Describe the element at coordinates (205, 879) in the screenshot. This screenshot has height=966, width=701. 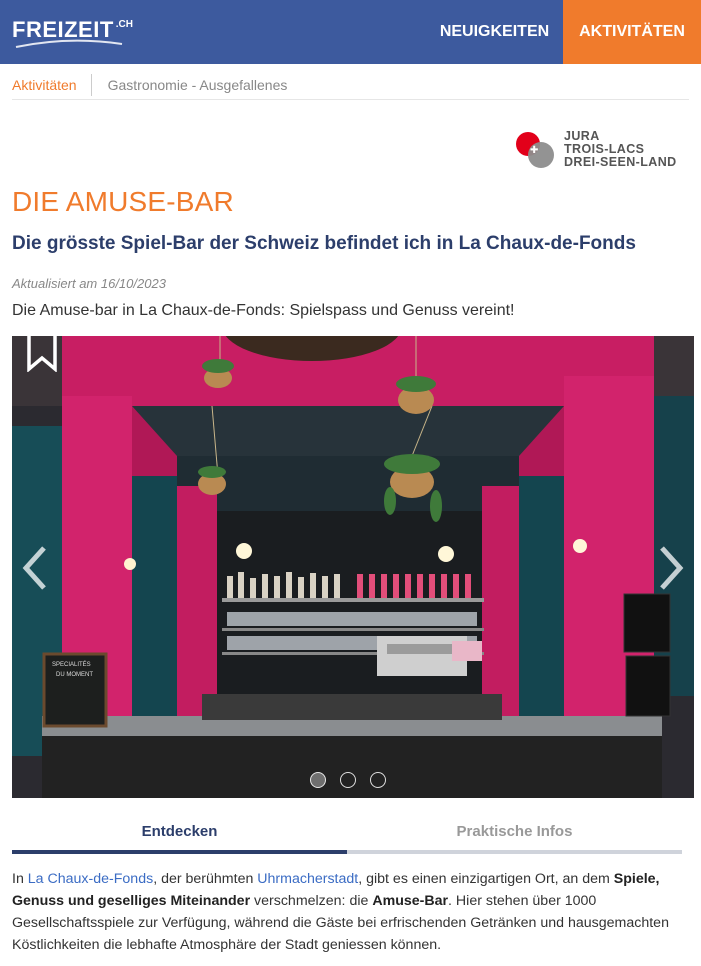
I see `body-text-segment: , der berühmten` at that location.